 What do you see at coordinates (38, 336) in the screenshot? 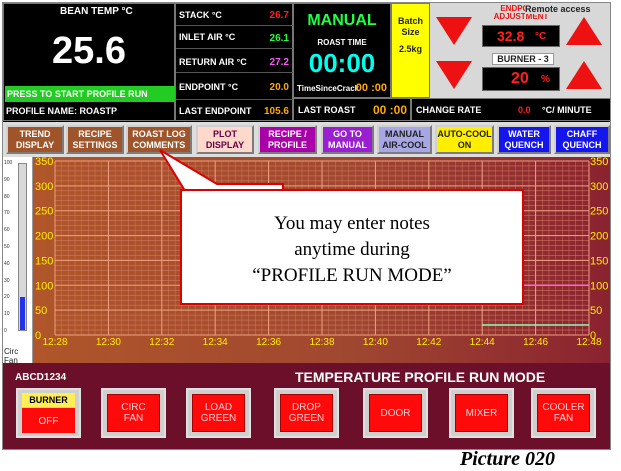
I see `y-tick-label-left: 0` at bounding box center [38, 336].